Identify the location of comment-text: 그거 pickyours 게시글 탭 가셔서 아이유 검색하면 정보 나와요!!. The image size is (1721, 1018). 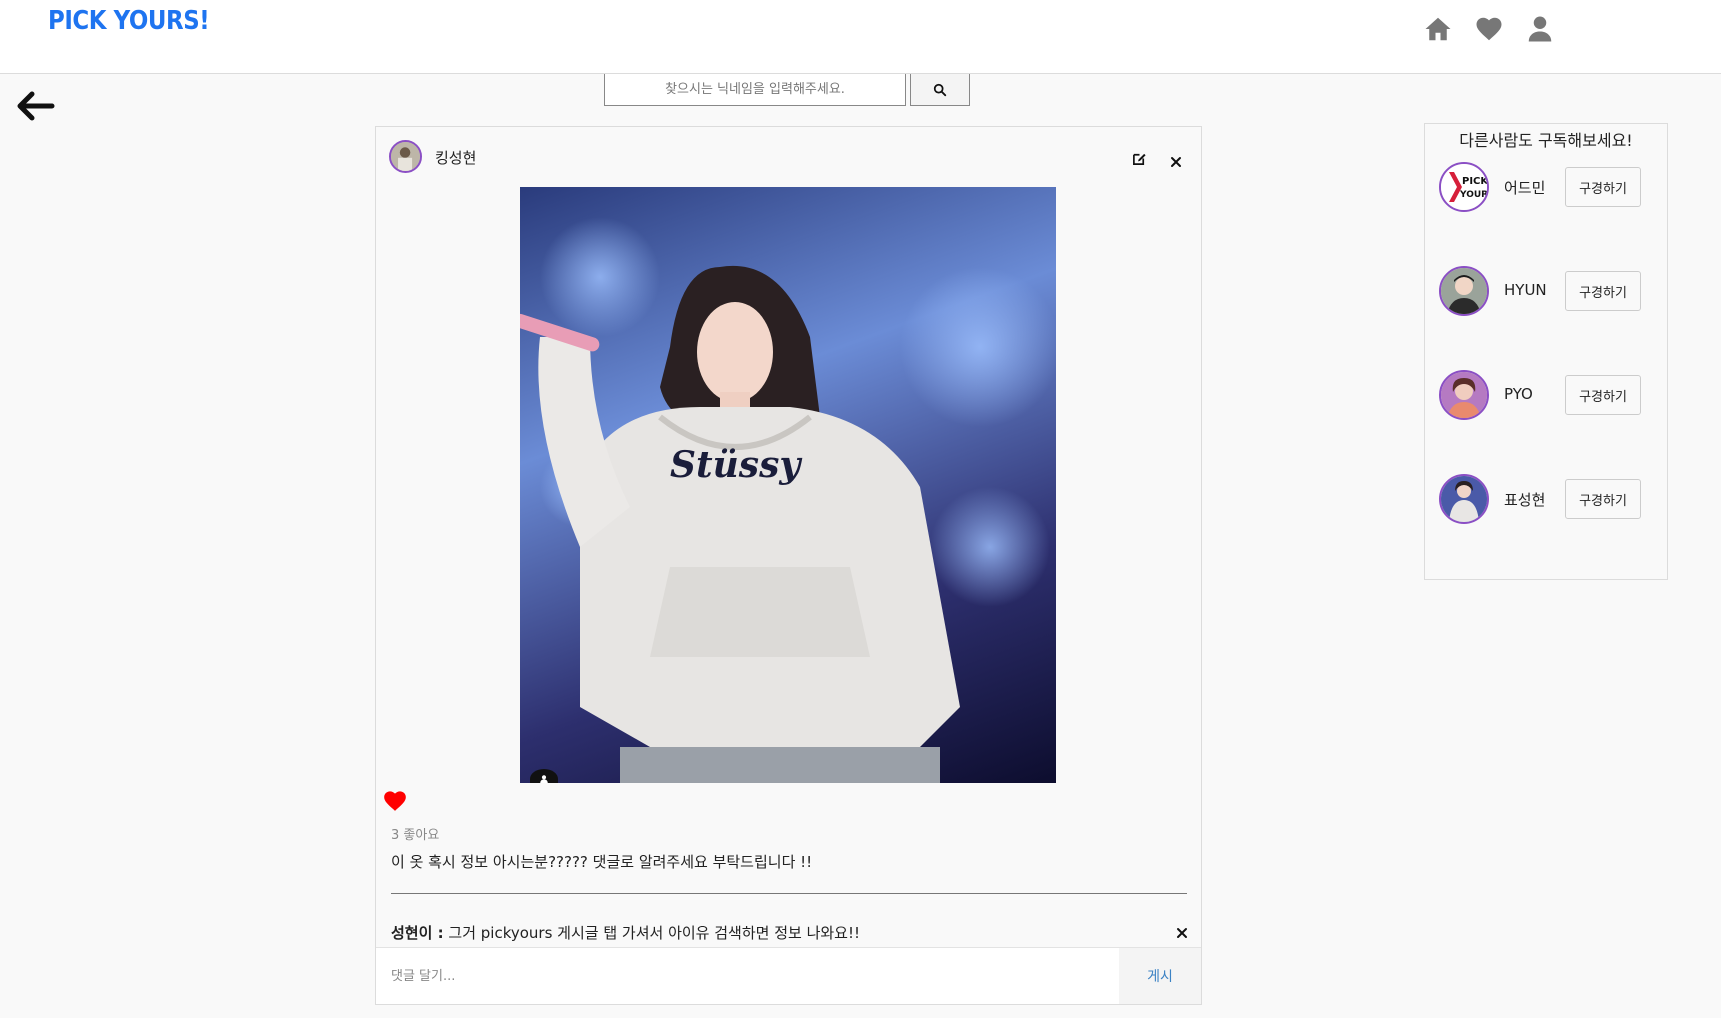
(651, 933).